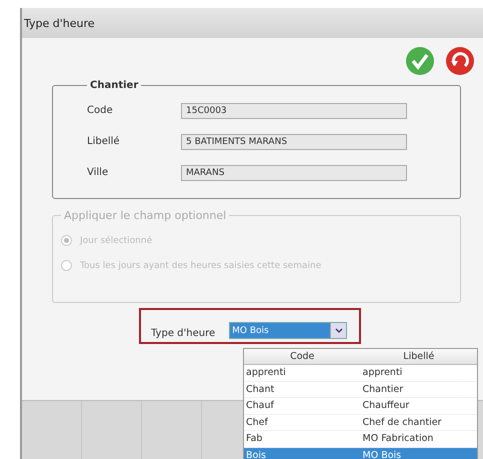  Describe the element at coordinates (302, 356) in the screenshot. I see `column-header: Code` at that location.